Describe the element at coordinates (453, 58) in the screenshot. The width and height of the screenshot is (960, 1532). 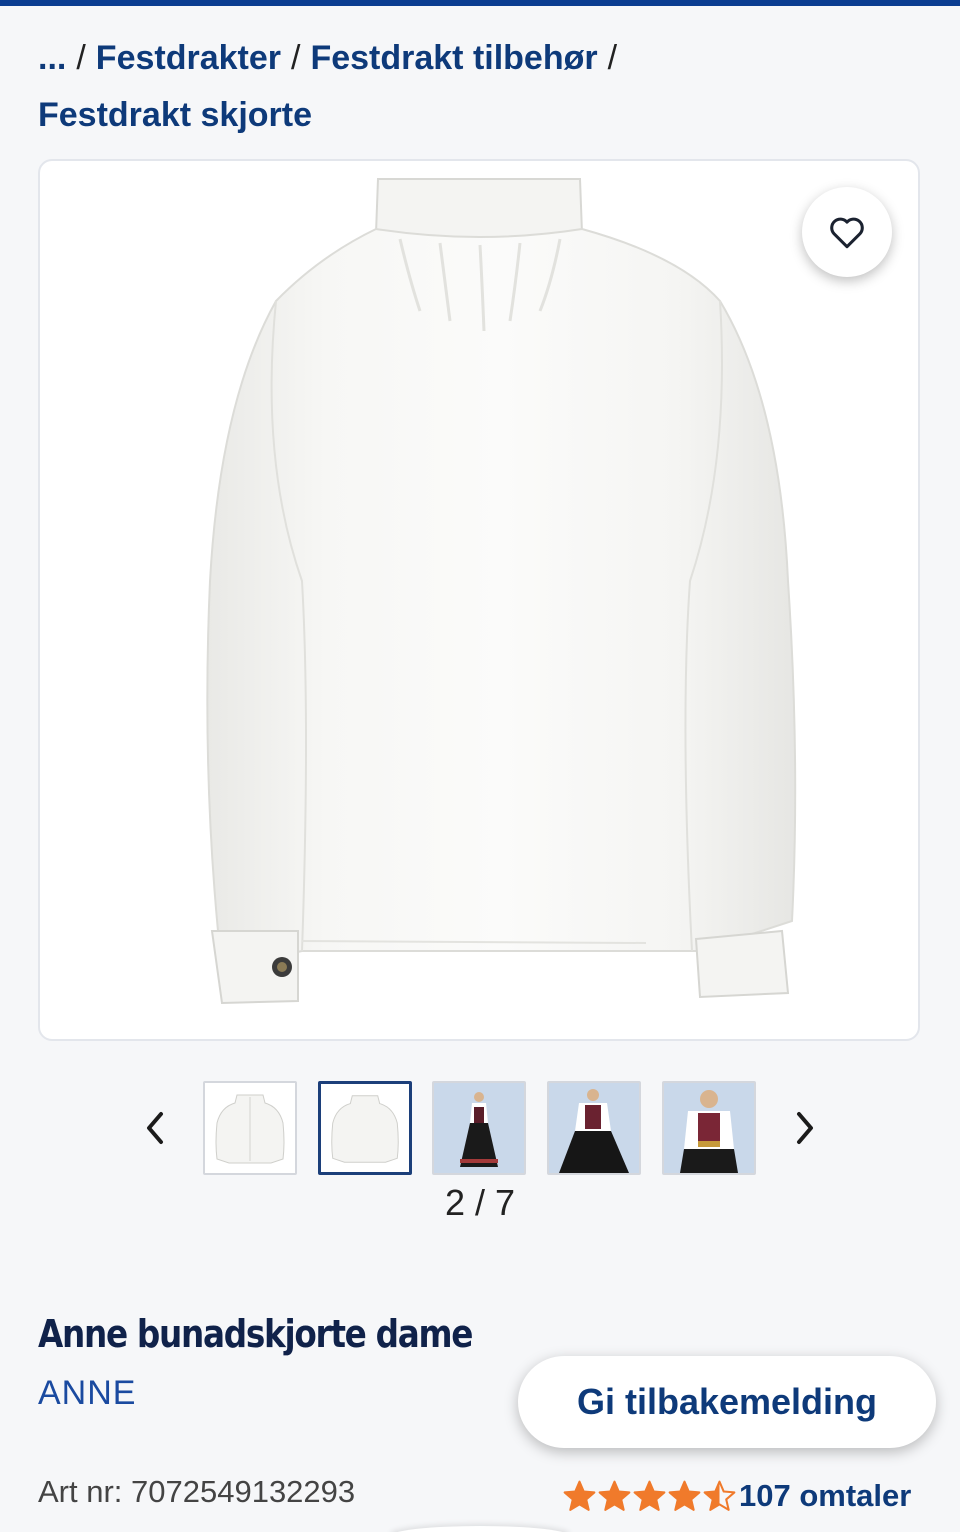
I see `breadcrumb-item-festdrakt-tilbehor: Festdrakt tilbehør` at that location.